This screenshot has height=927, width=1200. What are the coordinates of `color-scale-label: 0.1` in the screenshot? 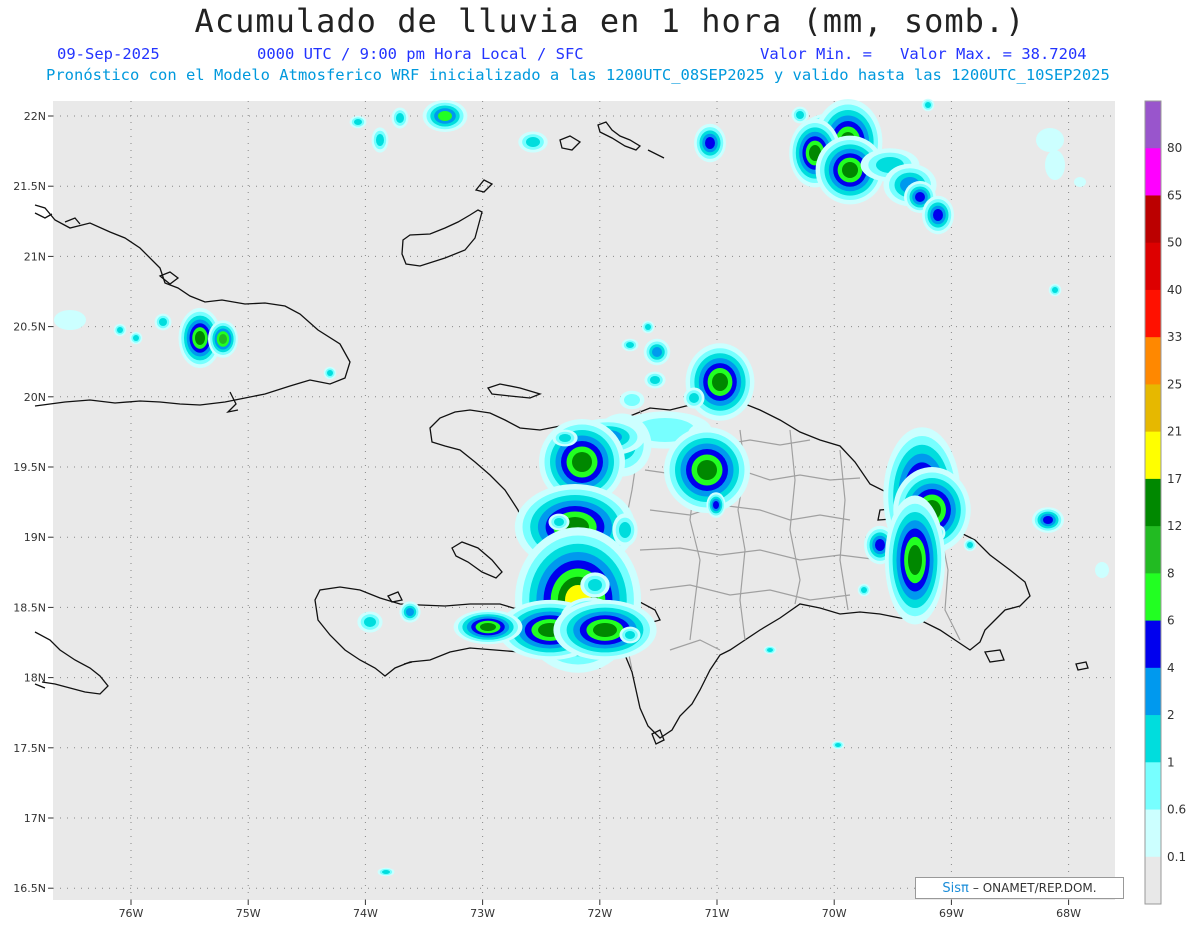 It's located at (1176, 857).